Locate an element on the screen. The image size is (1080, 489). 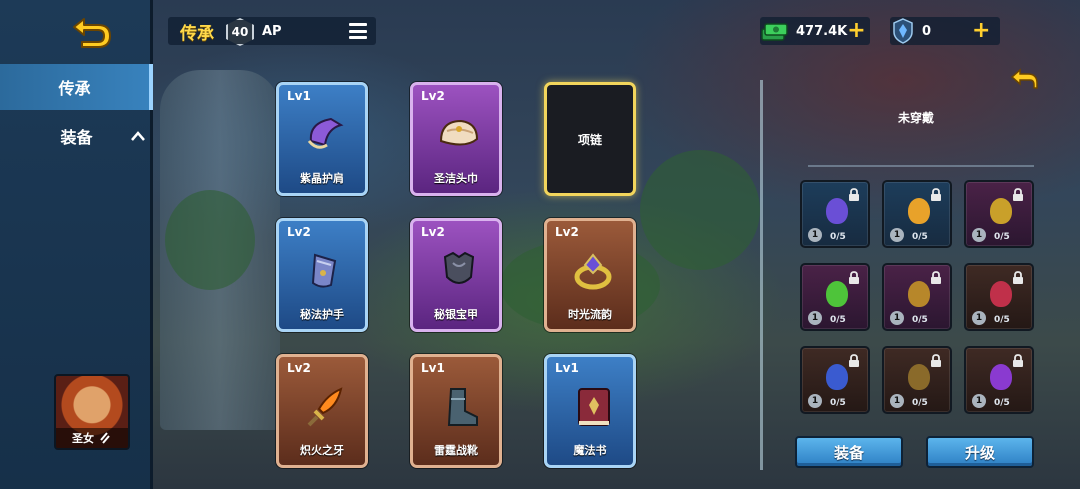
item-card: Lv2 圣洁头巾 is located at coordinates (456, 139).